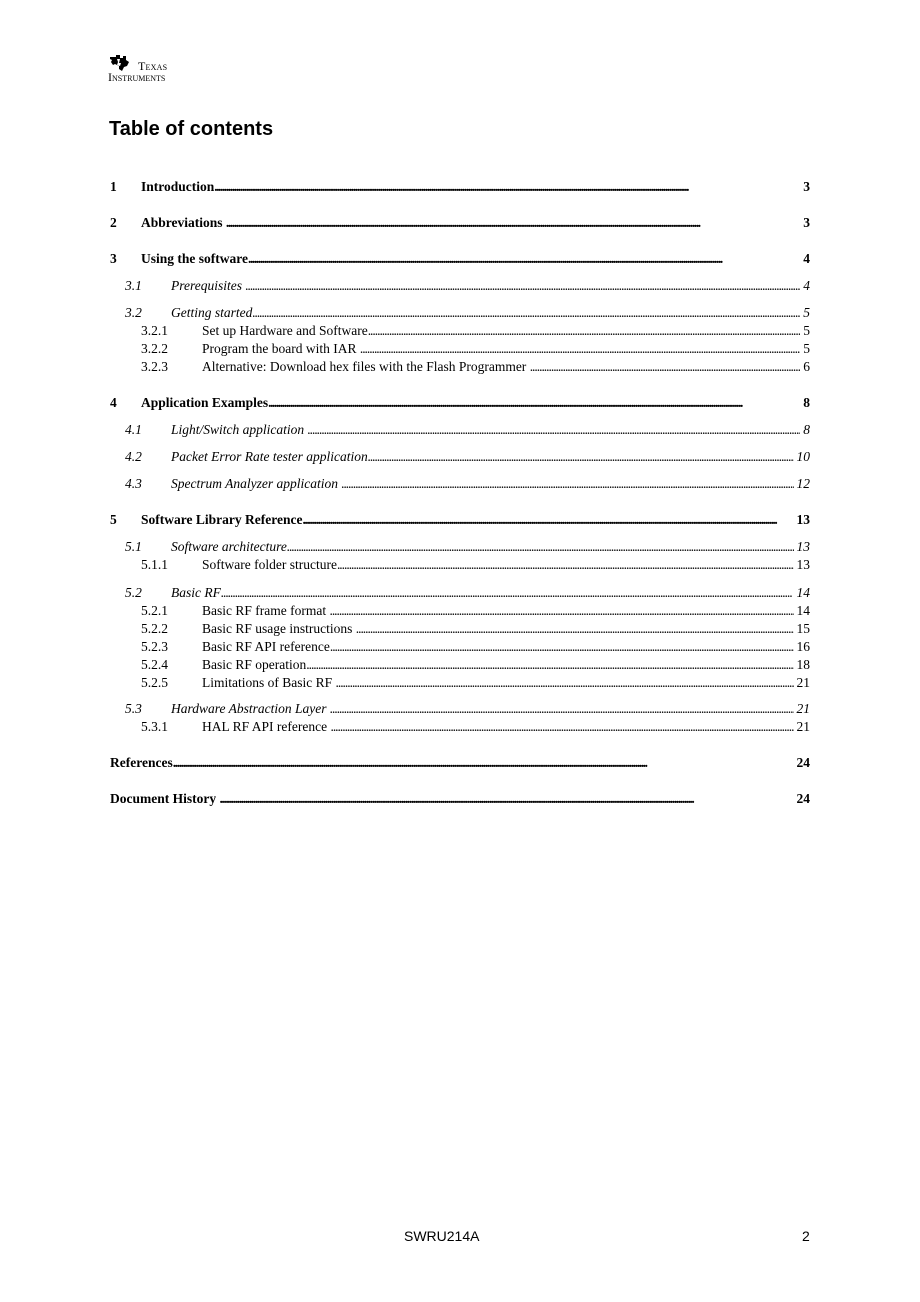  I want to click on toc-entry-title: Light/Switch application, so click(239, 429).